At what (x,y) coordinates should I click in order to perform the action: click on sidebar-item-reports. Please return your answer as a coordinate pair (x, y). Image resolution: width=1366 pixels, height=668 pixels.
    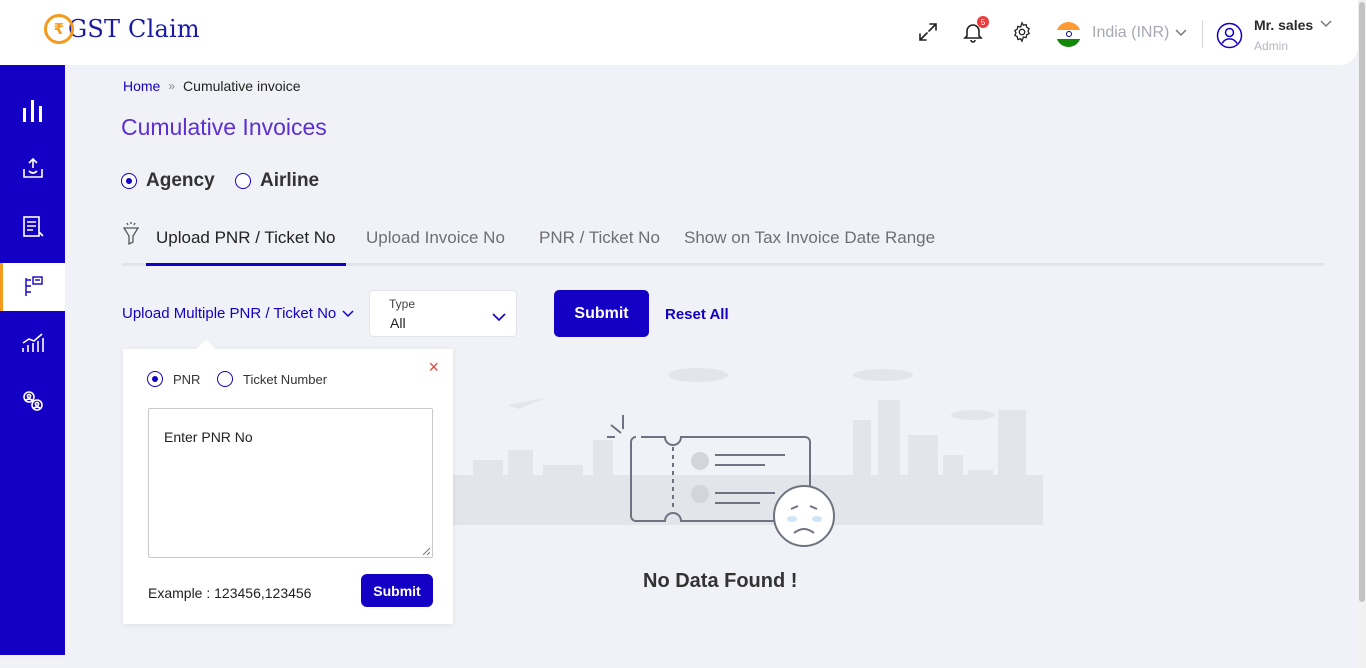
    Looking at the image, I should click on (32, 343).